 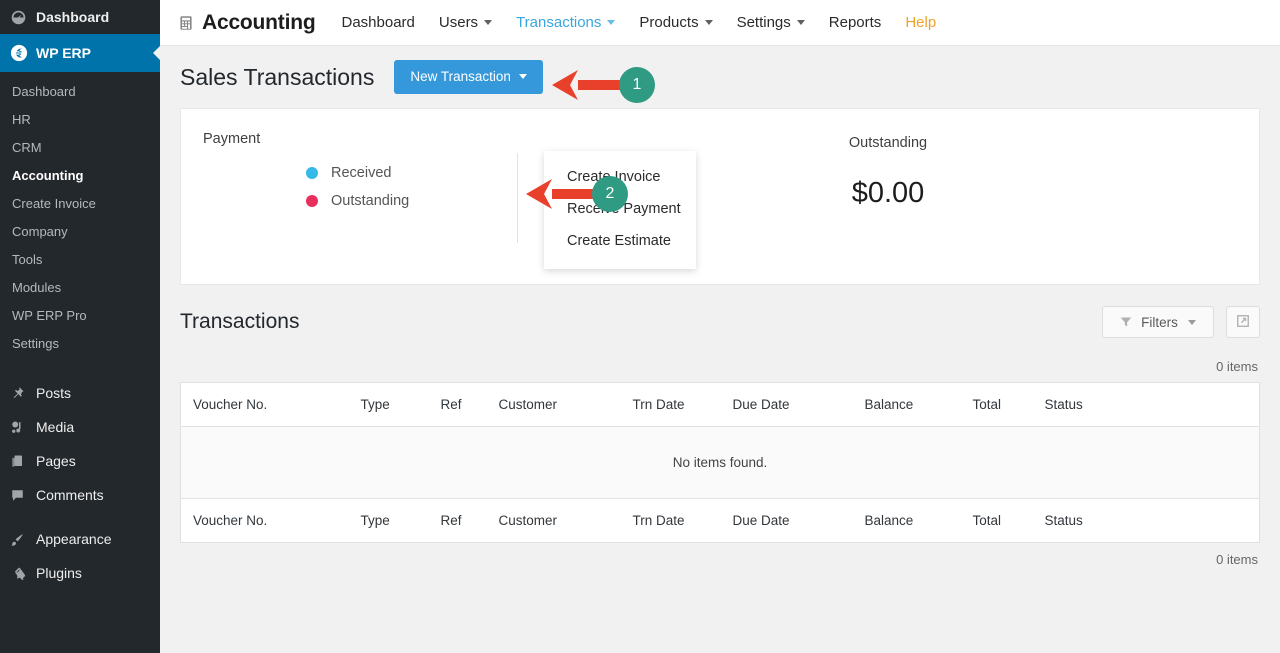 What do you see at coordinates (763, 22) in the screenshot?
I see `nav-label: Settings` at bounding box center [763, 22].